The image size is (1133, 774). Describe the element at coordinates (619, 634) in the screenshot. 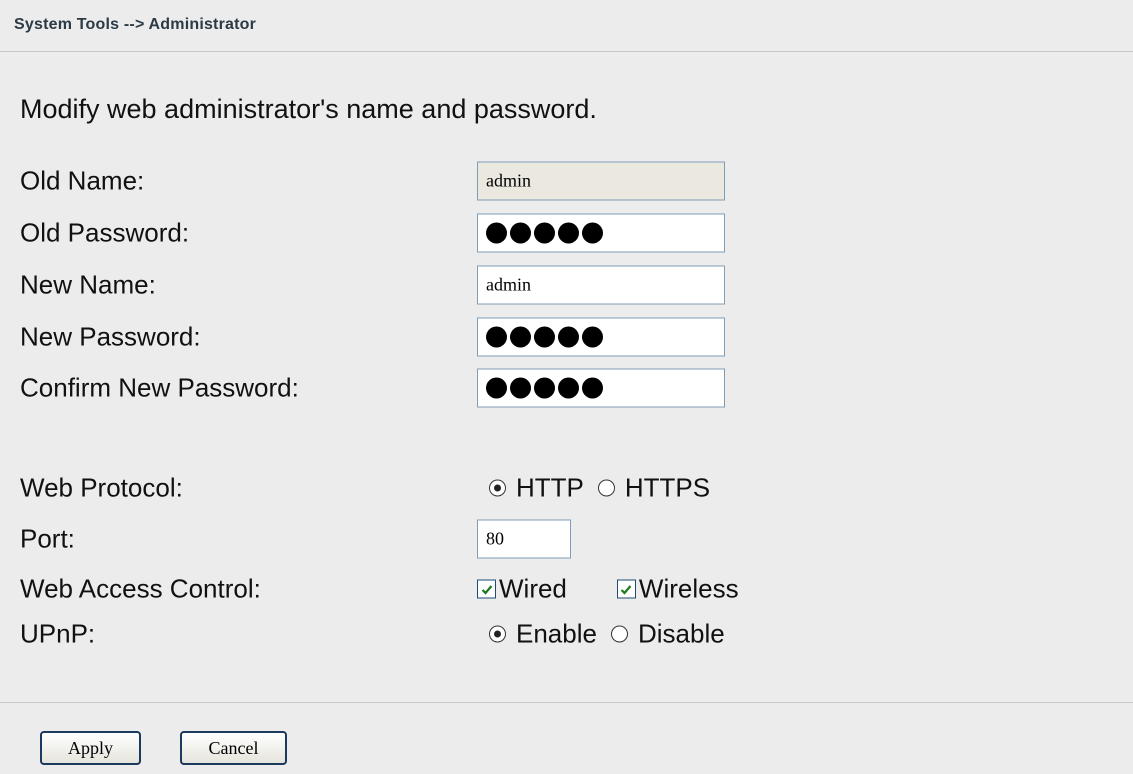

I see `upnp-disable-radio` at that location.